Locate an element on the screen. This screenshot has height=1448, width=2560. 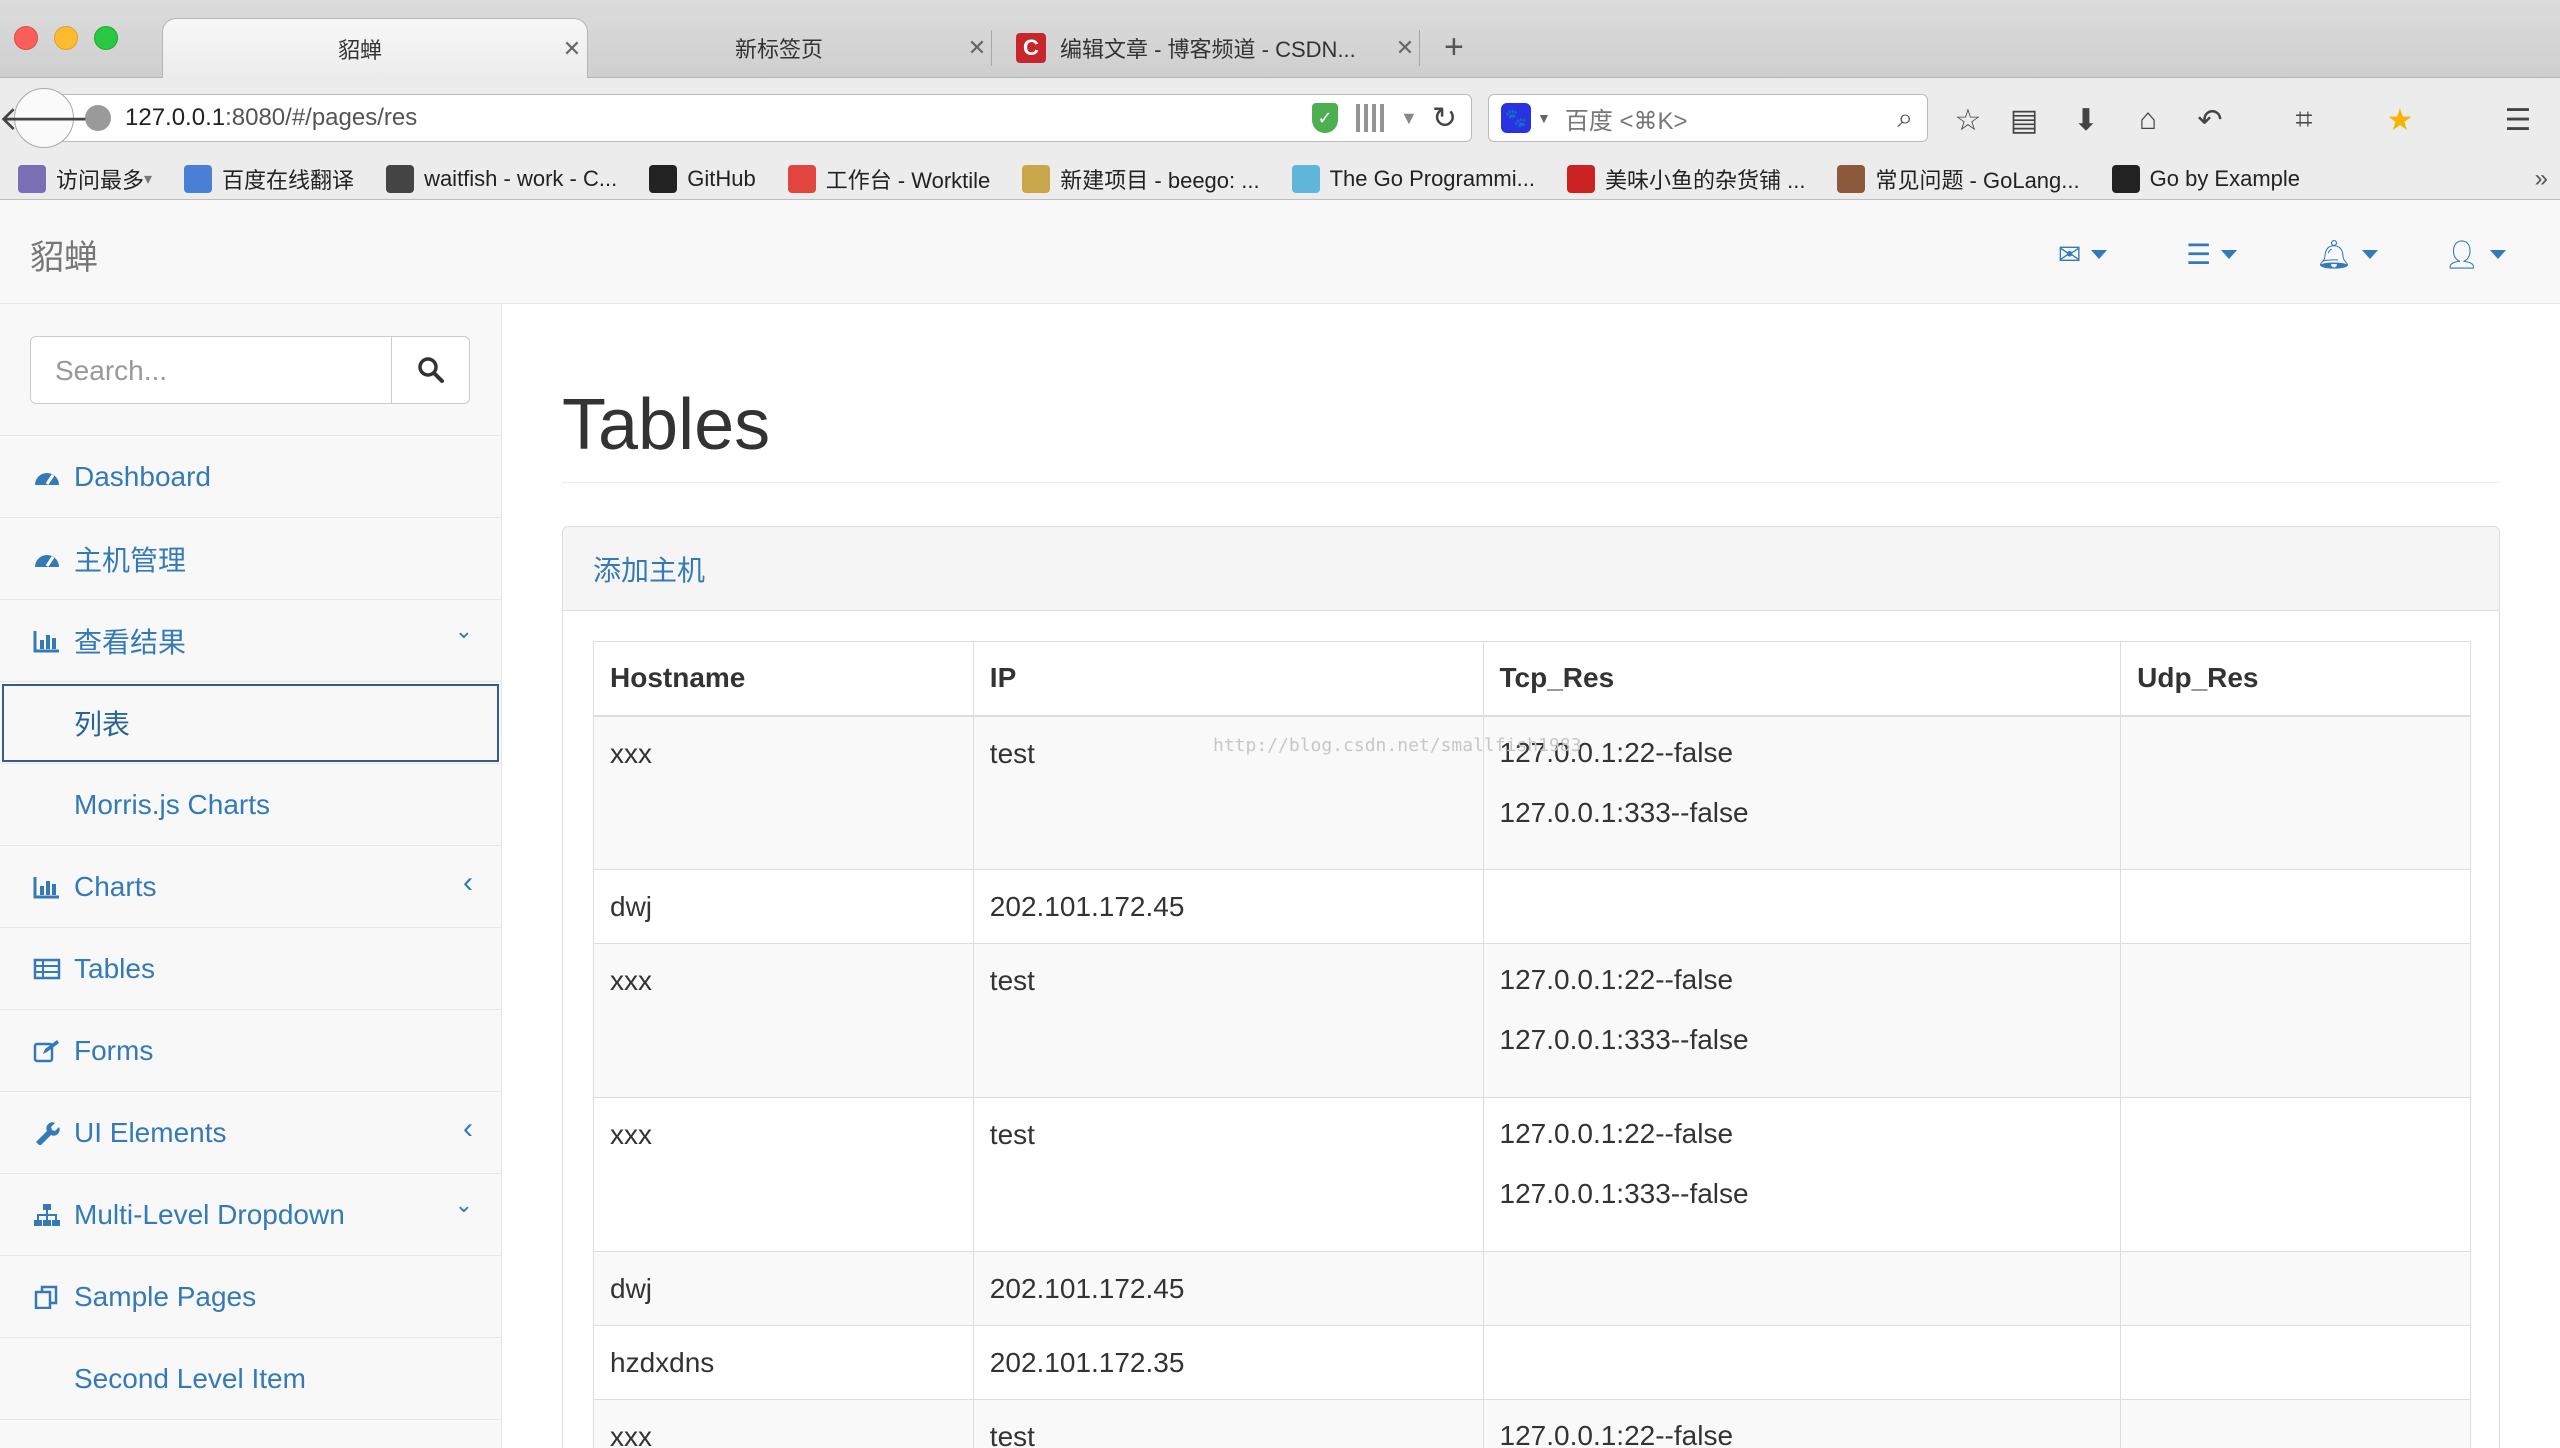
back-button: 🡐 is located at coordinates (45, 118).